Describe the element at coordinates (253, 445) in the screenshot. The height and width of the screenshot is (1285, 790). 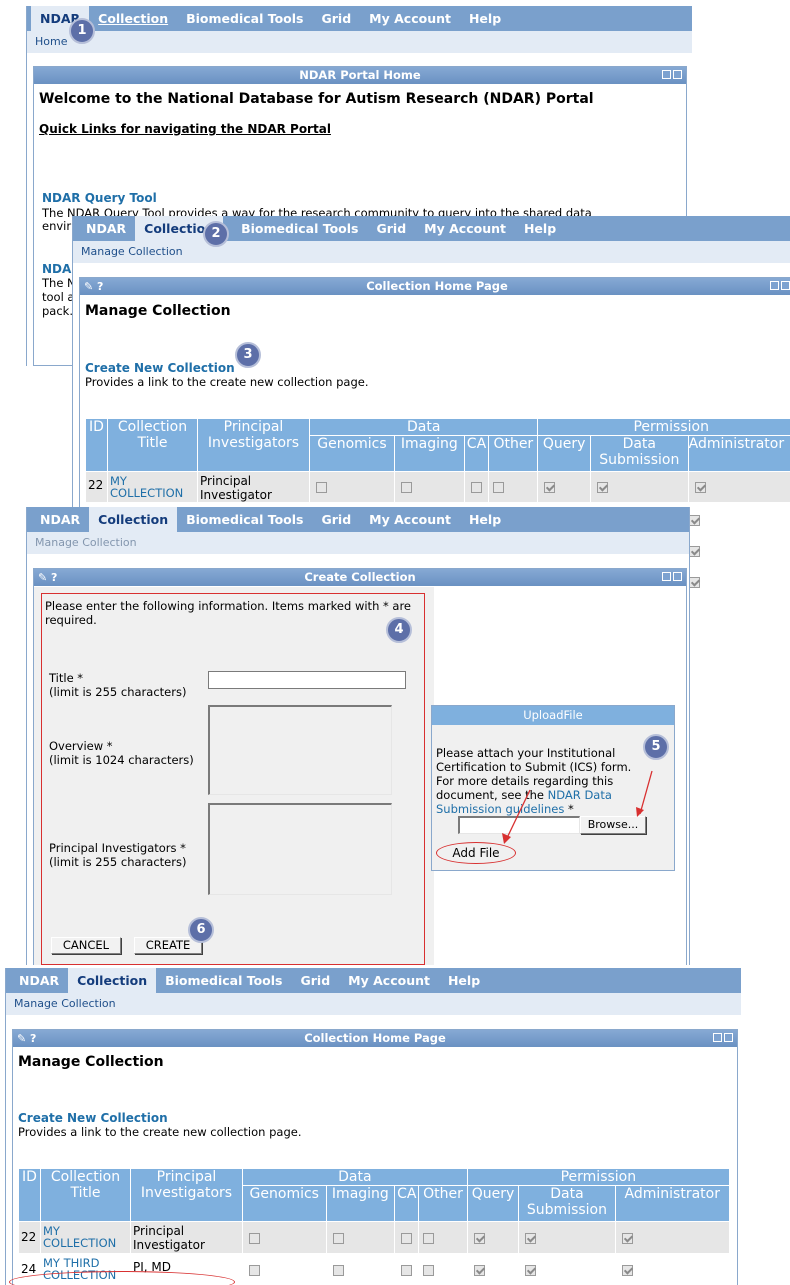
I see `col-pi: Principal Investigators` at that location.